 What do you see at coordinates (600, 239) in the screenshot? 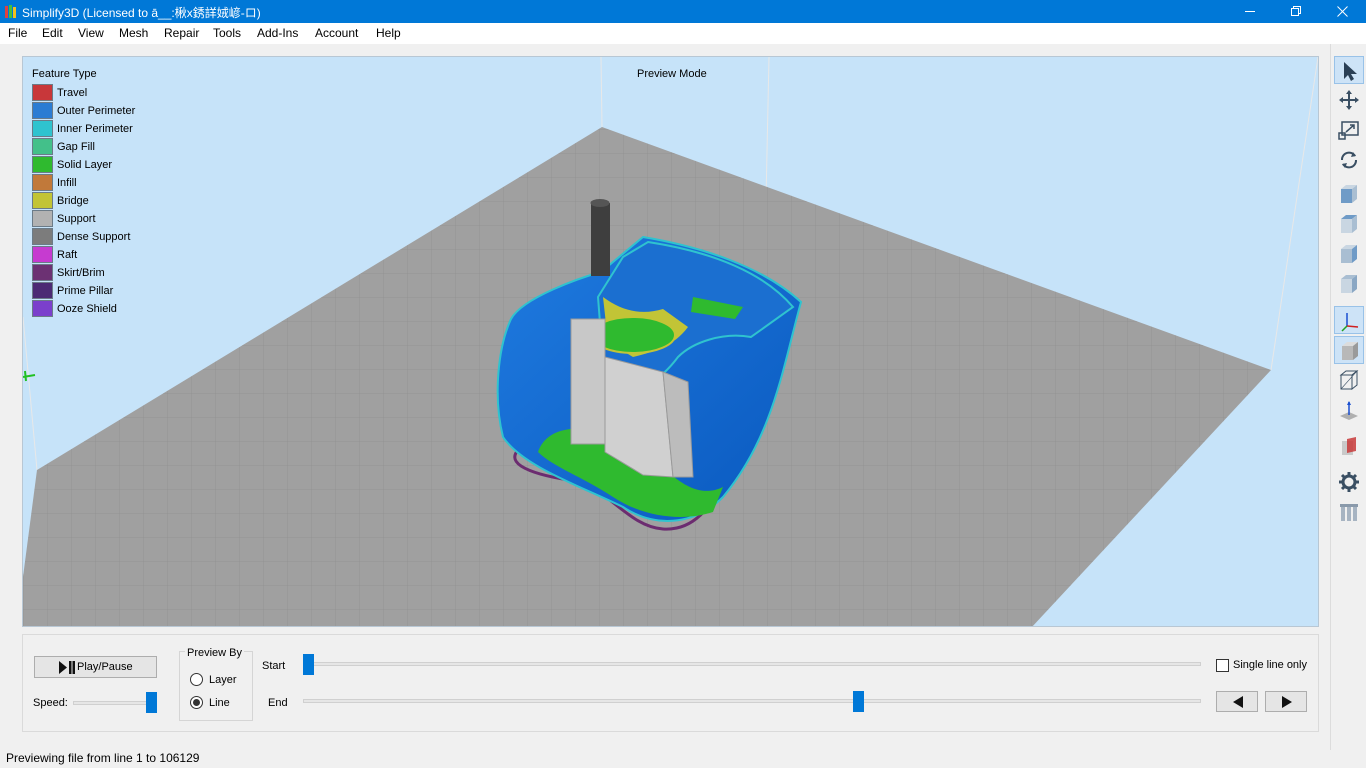
I see `prime-pillar` at bounding box center [600, 239].